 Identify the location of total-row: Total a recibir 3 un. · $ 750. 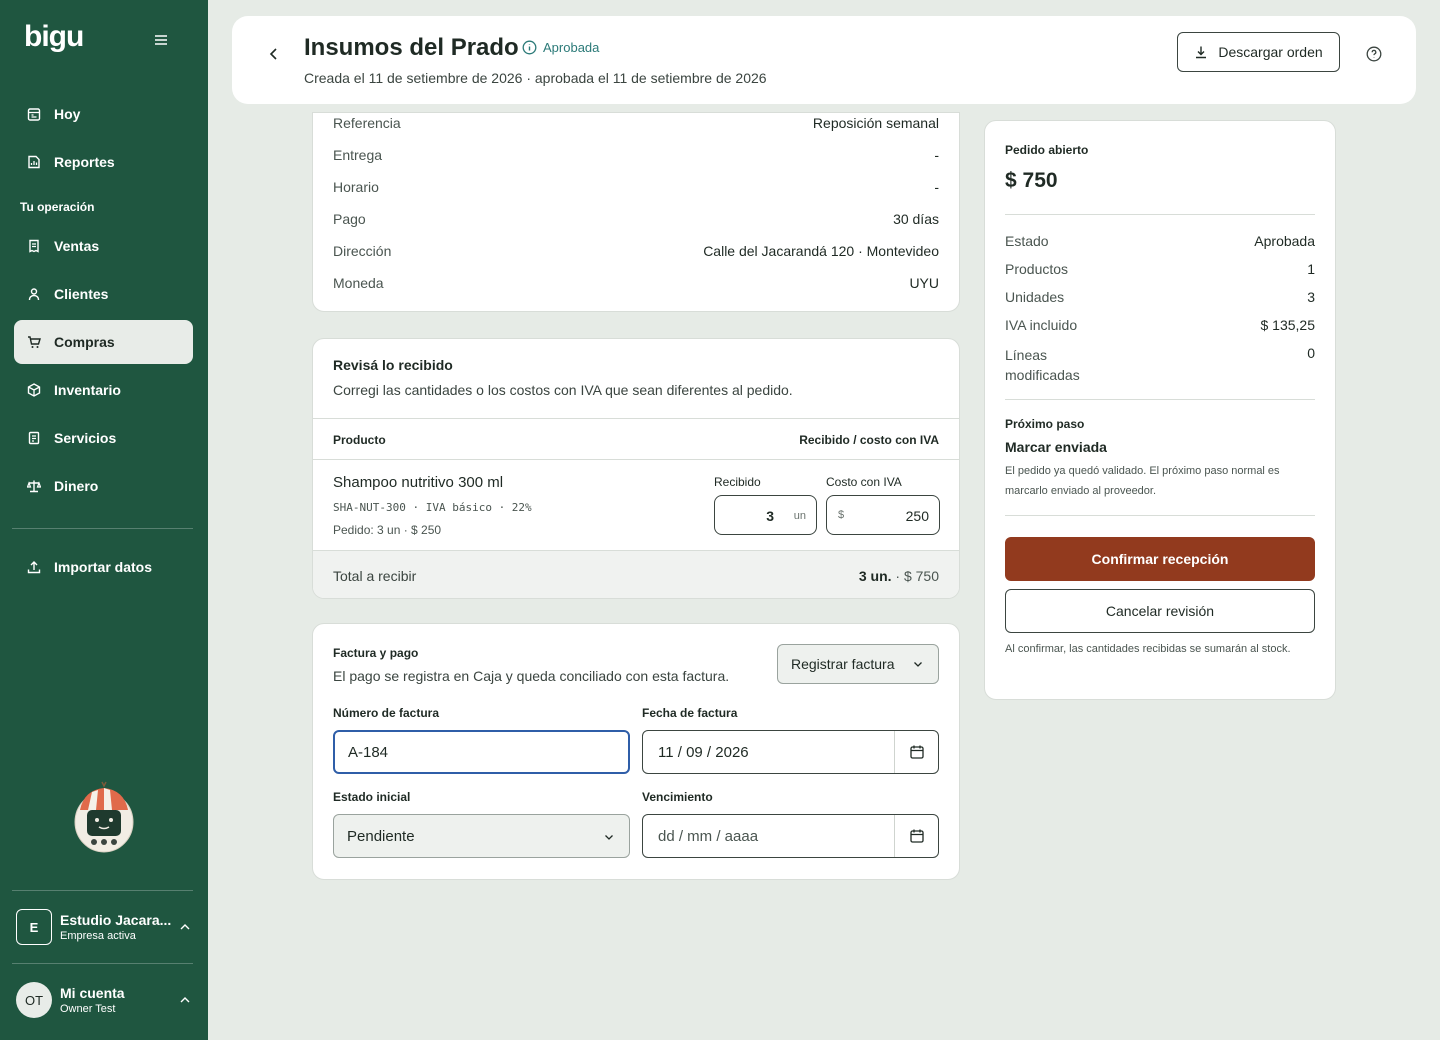
(636, 574).